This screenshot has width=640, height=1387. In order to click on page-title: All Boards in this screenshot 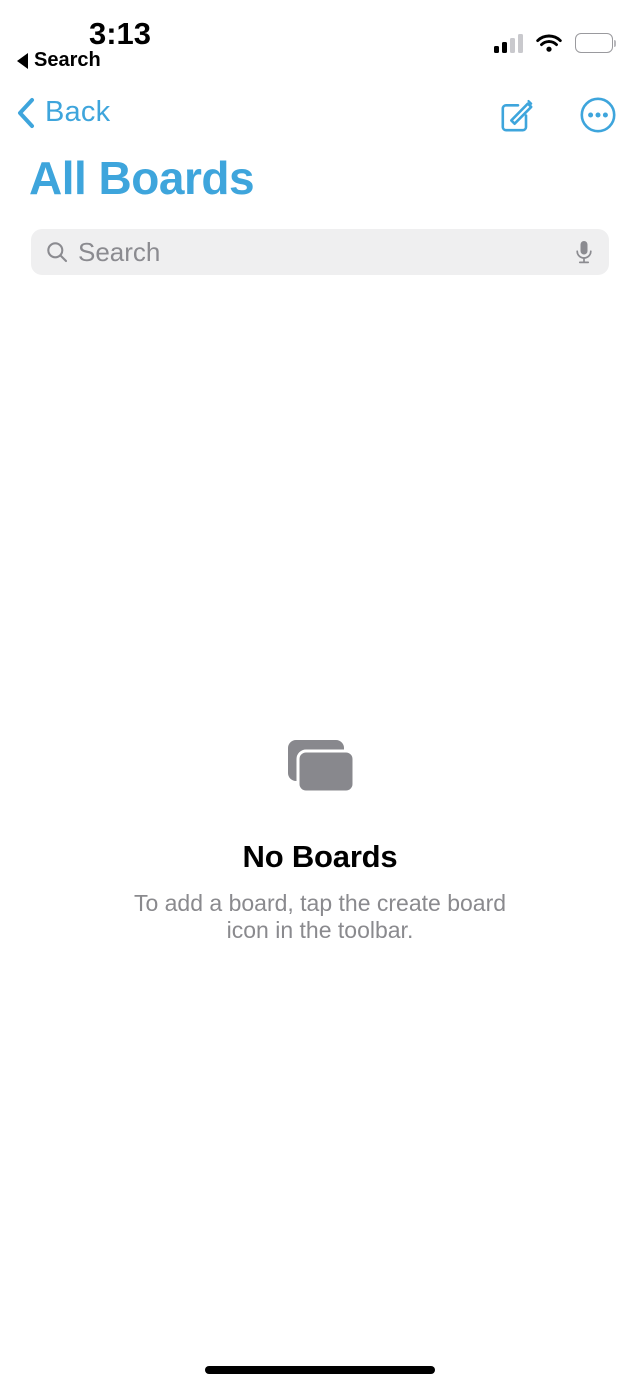, I will do `click(142, 178)`.